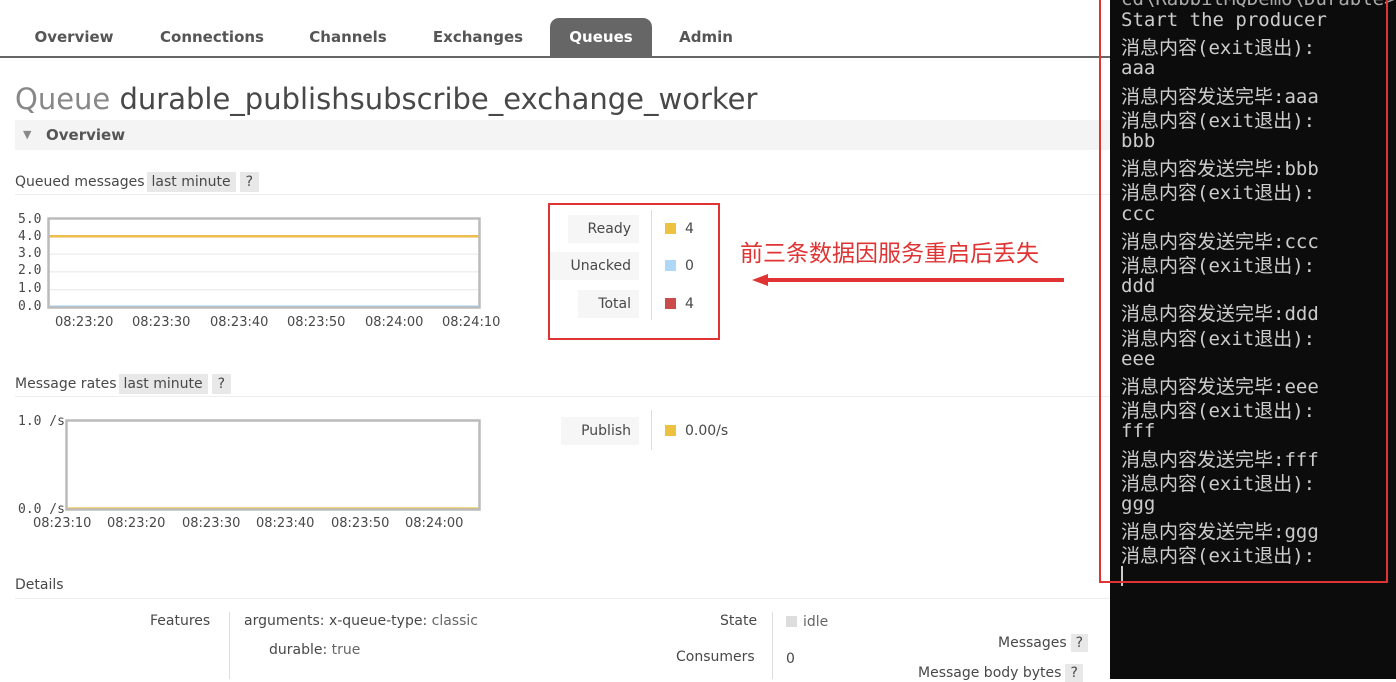  Describe the element at coordinates (670, 430) in the screenshot. I see `swatch-publish` at that location.